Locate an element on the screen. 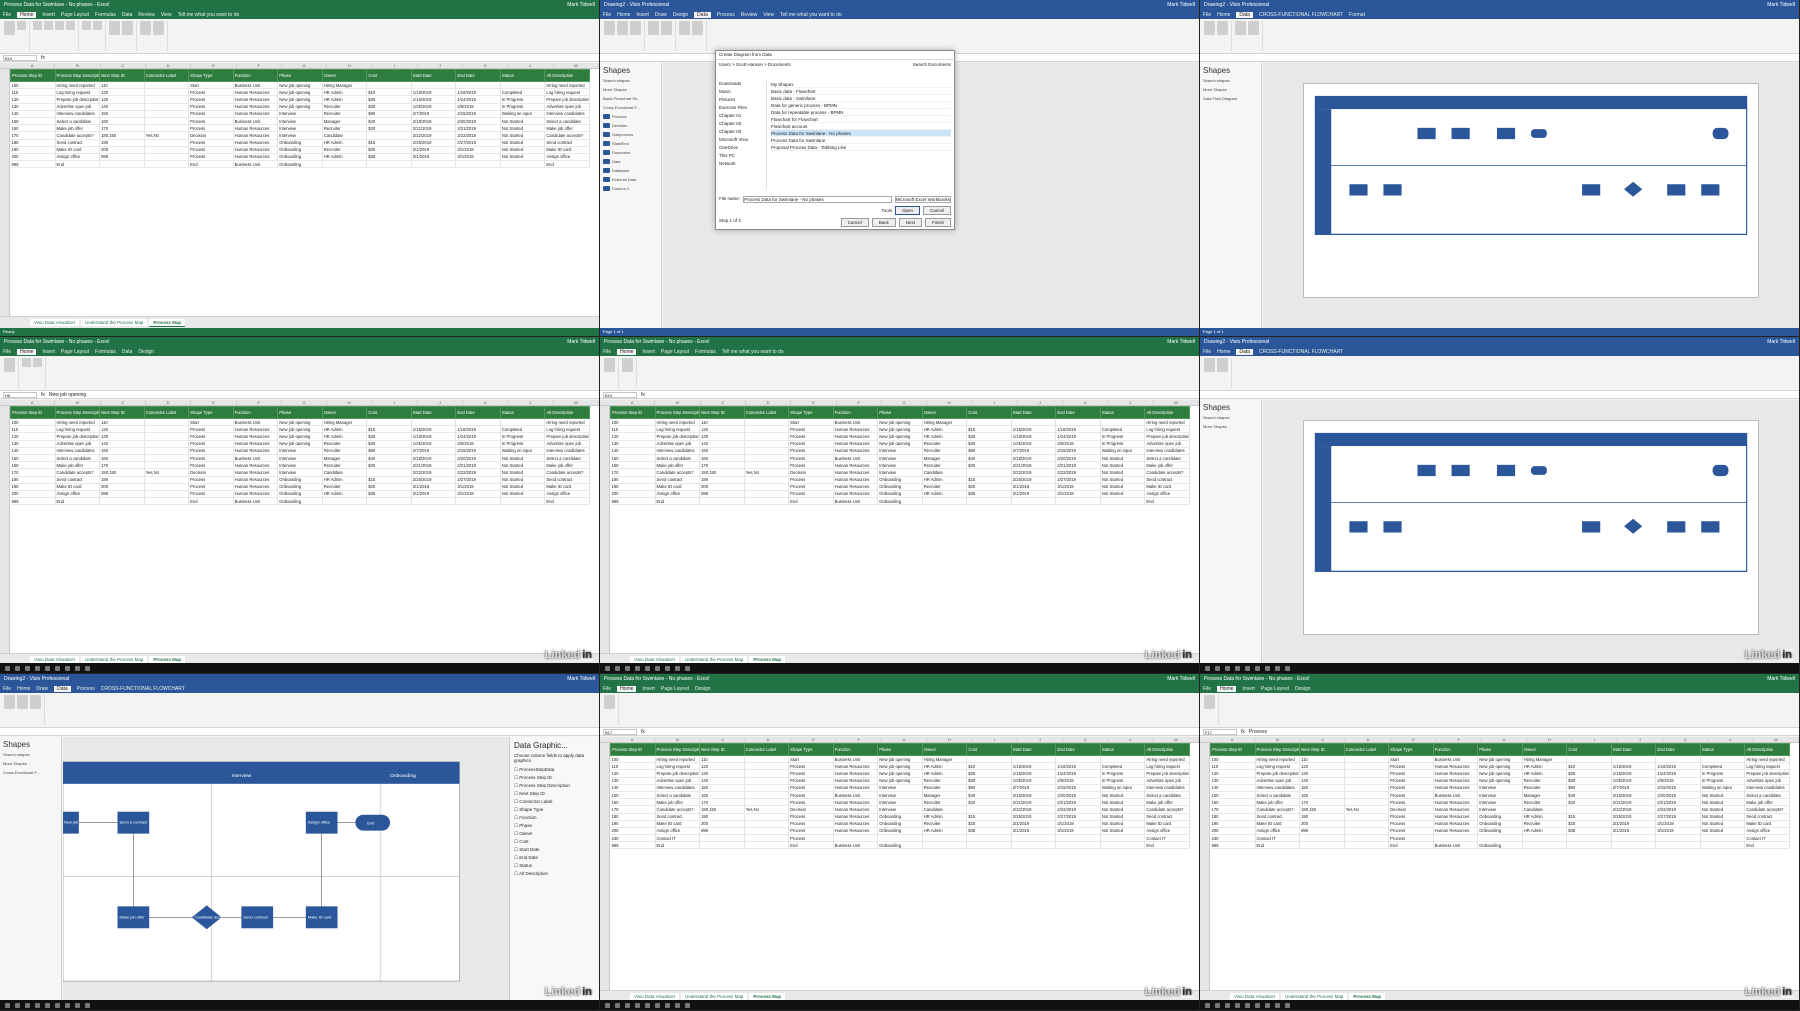 This screenshot has width=1800, height=1011. table-cell: 170 is located at coordinates (122, 128).